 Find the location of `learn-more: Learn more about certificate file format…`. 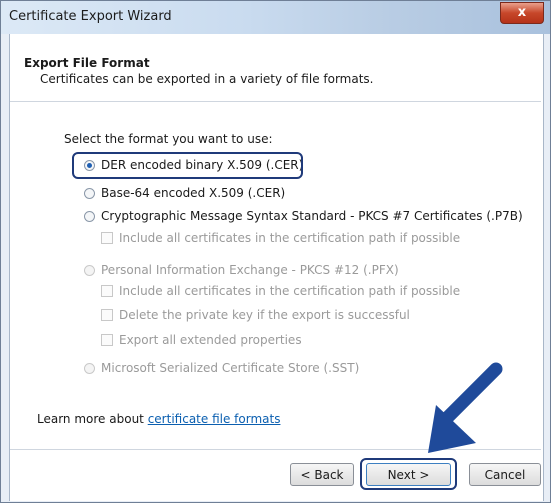

learn-more: Learn more about certificate file format… is located at coordinates (158, 419).